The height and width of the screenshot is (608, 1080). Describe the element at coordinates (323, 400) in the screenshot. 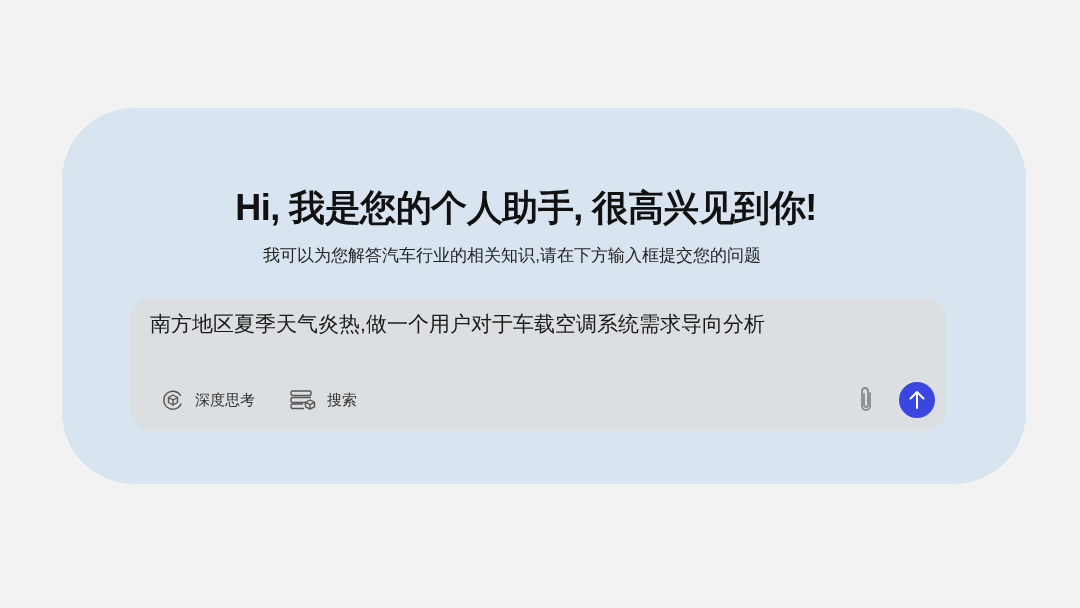

I see `search-button: 搜索` at that location.